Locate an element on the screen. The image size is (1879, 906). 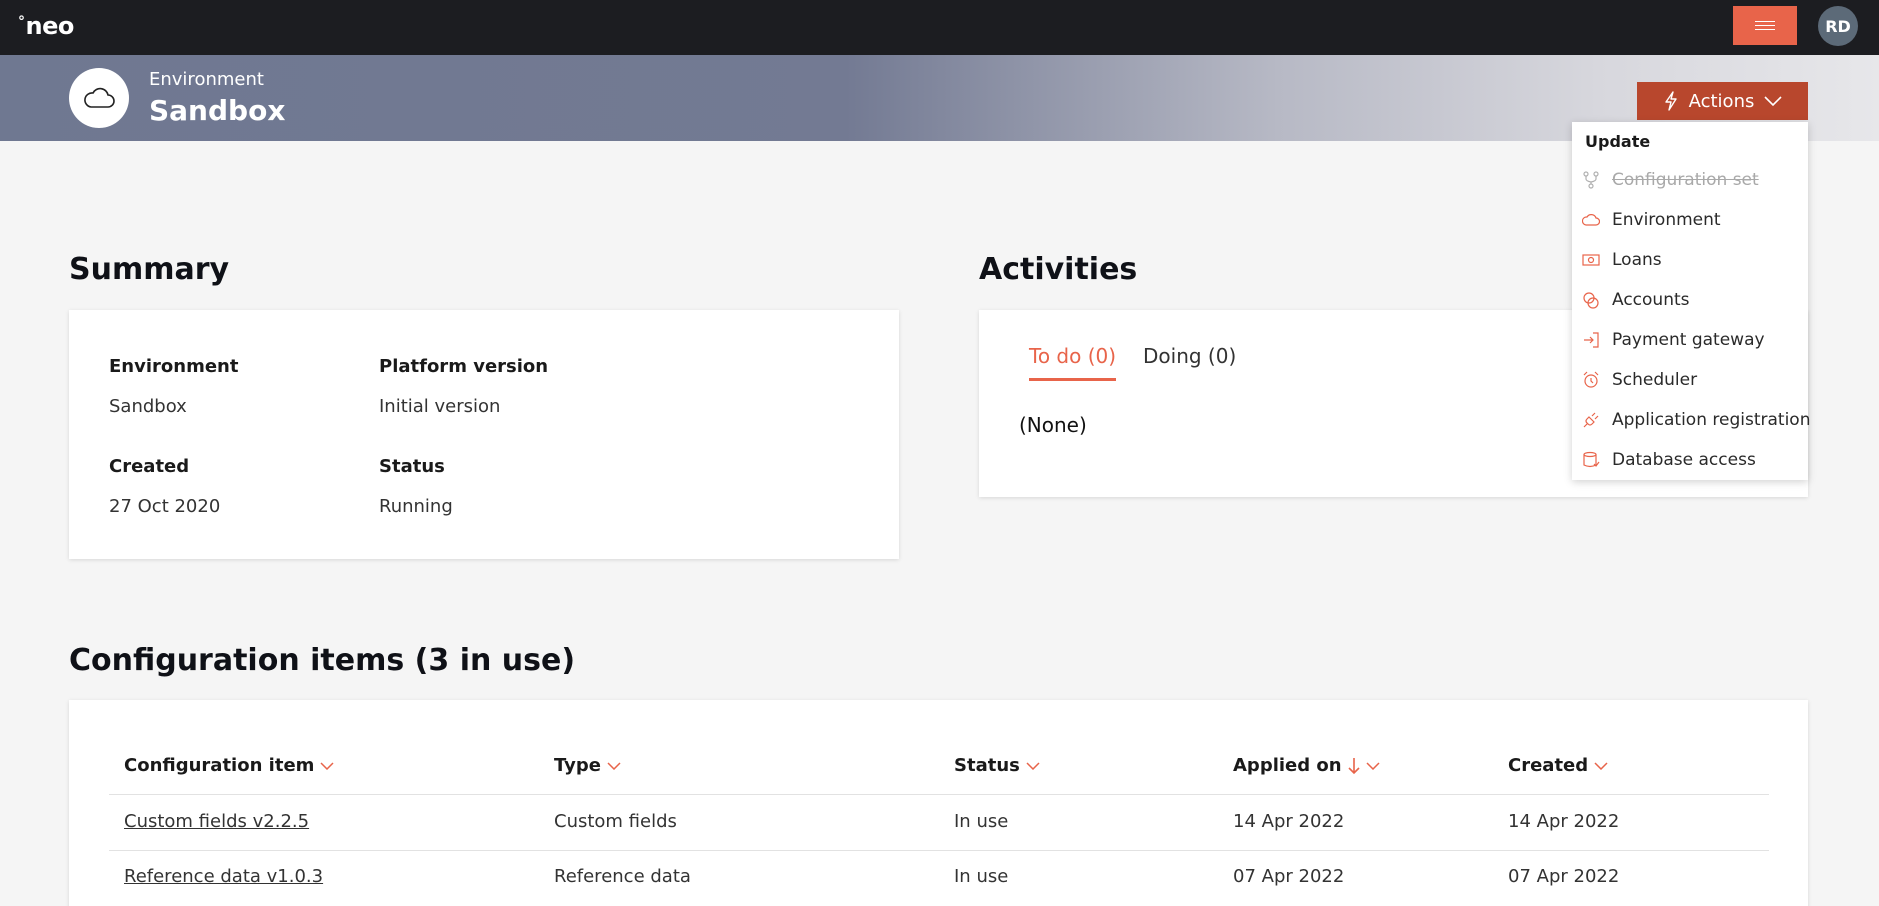
menu-item-payment-gateway: Payment gateway is located at coordinates (1690, 340).